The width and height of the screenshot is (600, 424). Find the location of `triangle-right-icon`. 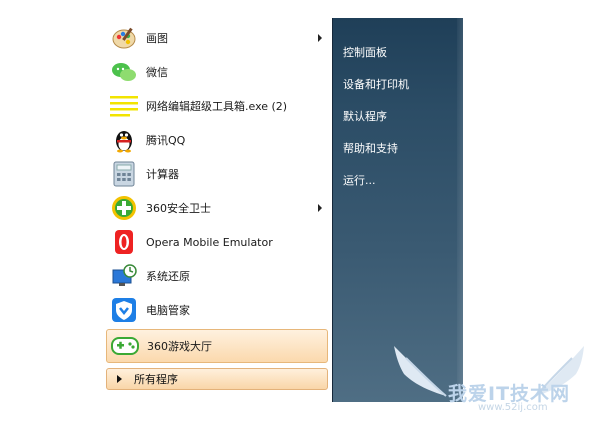

triangle-right-icon is located at coordinates (119, 379).